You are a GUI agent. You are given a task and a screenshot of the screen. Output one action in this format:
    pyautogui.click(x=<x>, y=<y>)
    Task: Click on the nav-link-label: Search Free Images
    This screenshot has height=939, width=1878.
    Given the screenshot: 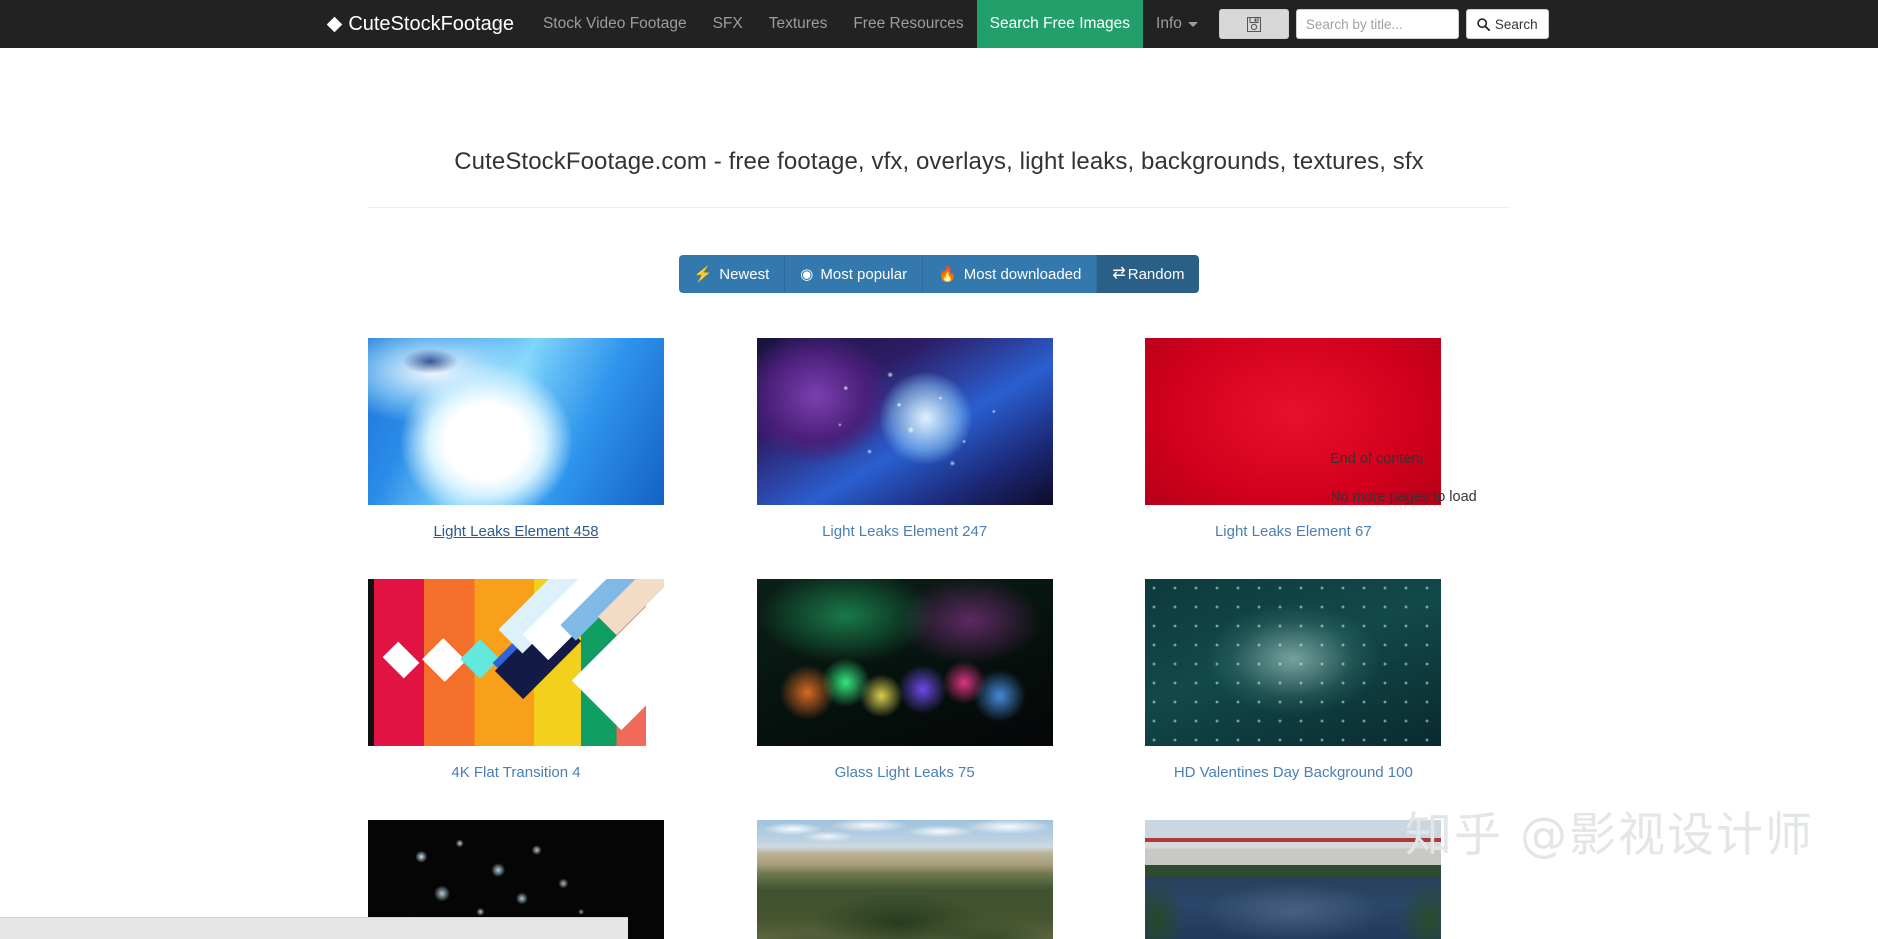 What is the action you would take?
    pyautogui.click(x=1060, y=23)
    